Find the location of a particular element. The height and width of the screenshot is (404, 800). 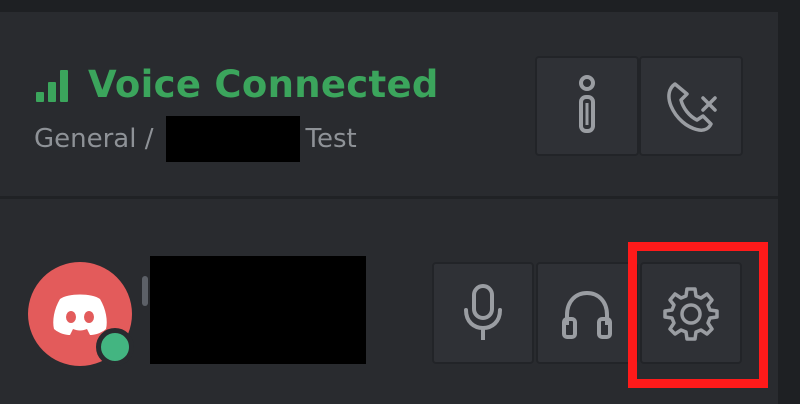

disconnect-button is located at coordinates (691, 106).